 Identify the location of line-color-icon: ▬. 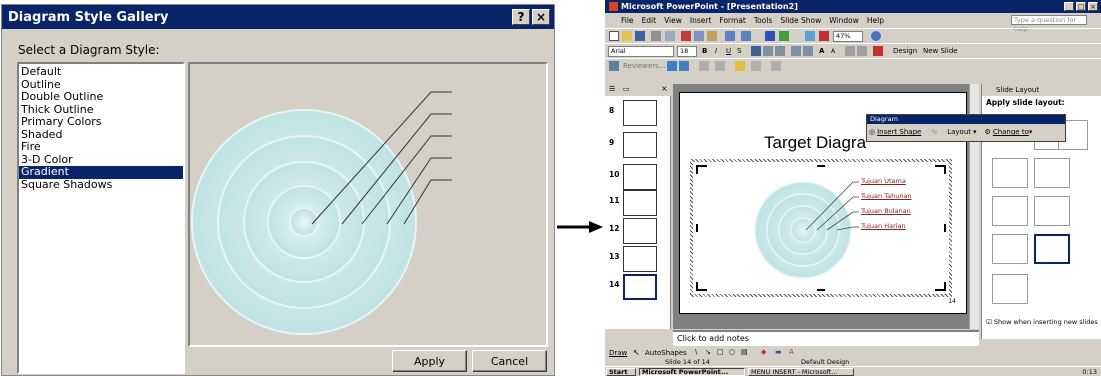
(778, 352).